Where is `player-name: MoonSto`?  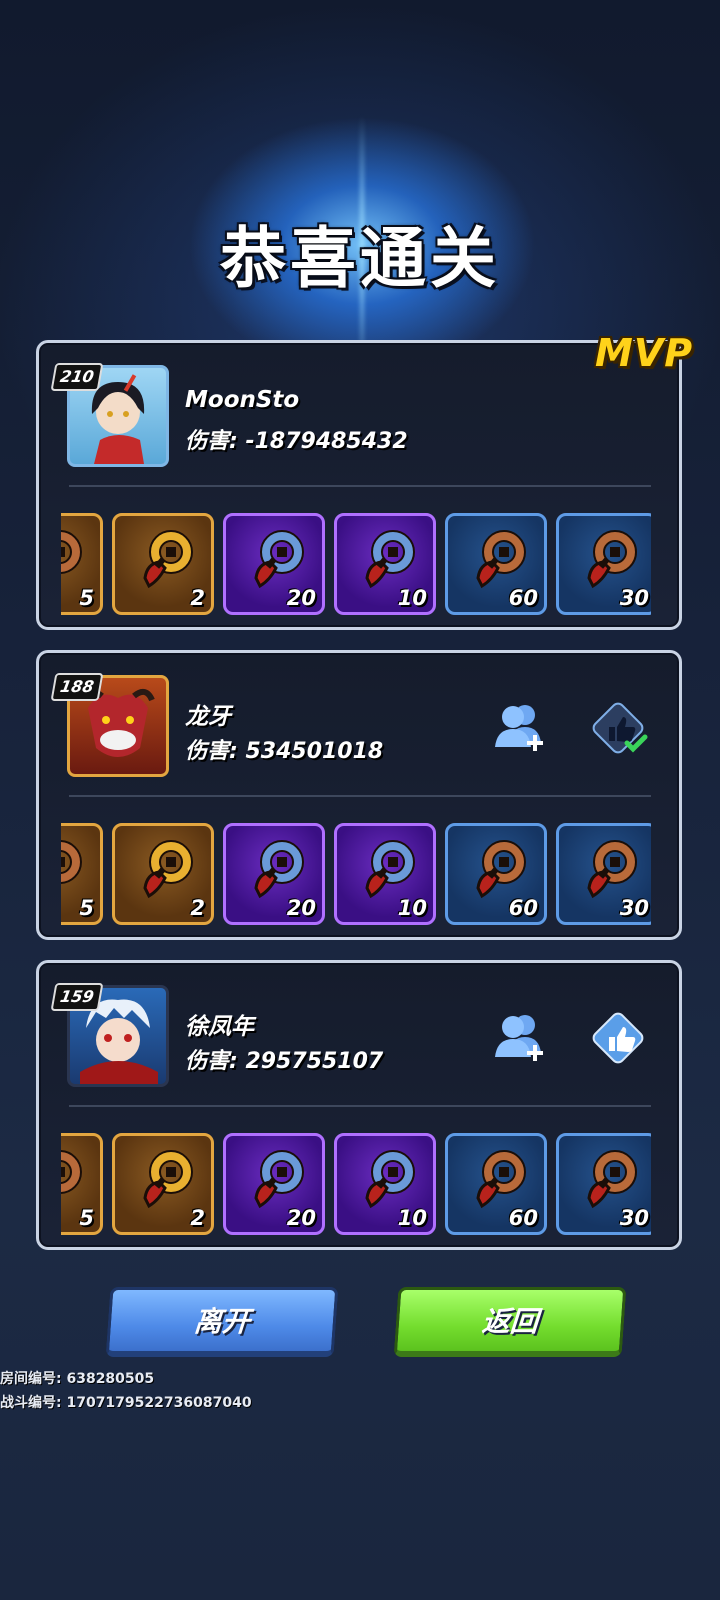 player-name: MoonSto is located at coordinates (242, 400).